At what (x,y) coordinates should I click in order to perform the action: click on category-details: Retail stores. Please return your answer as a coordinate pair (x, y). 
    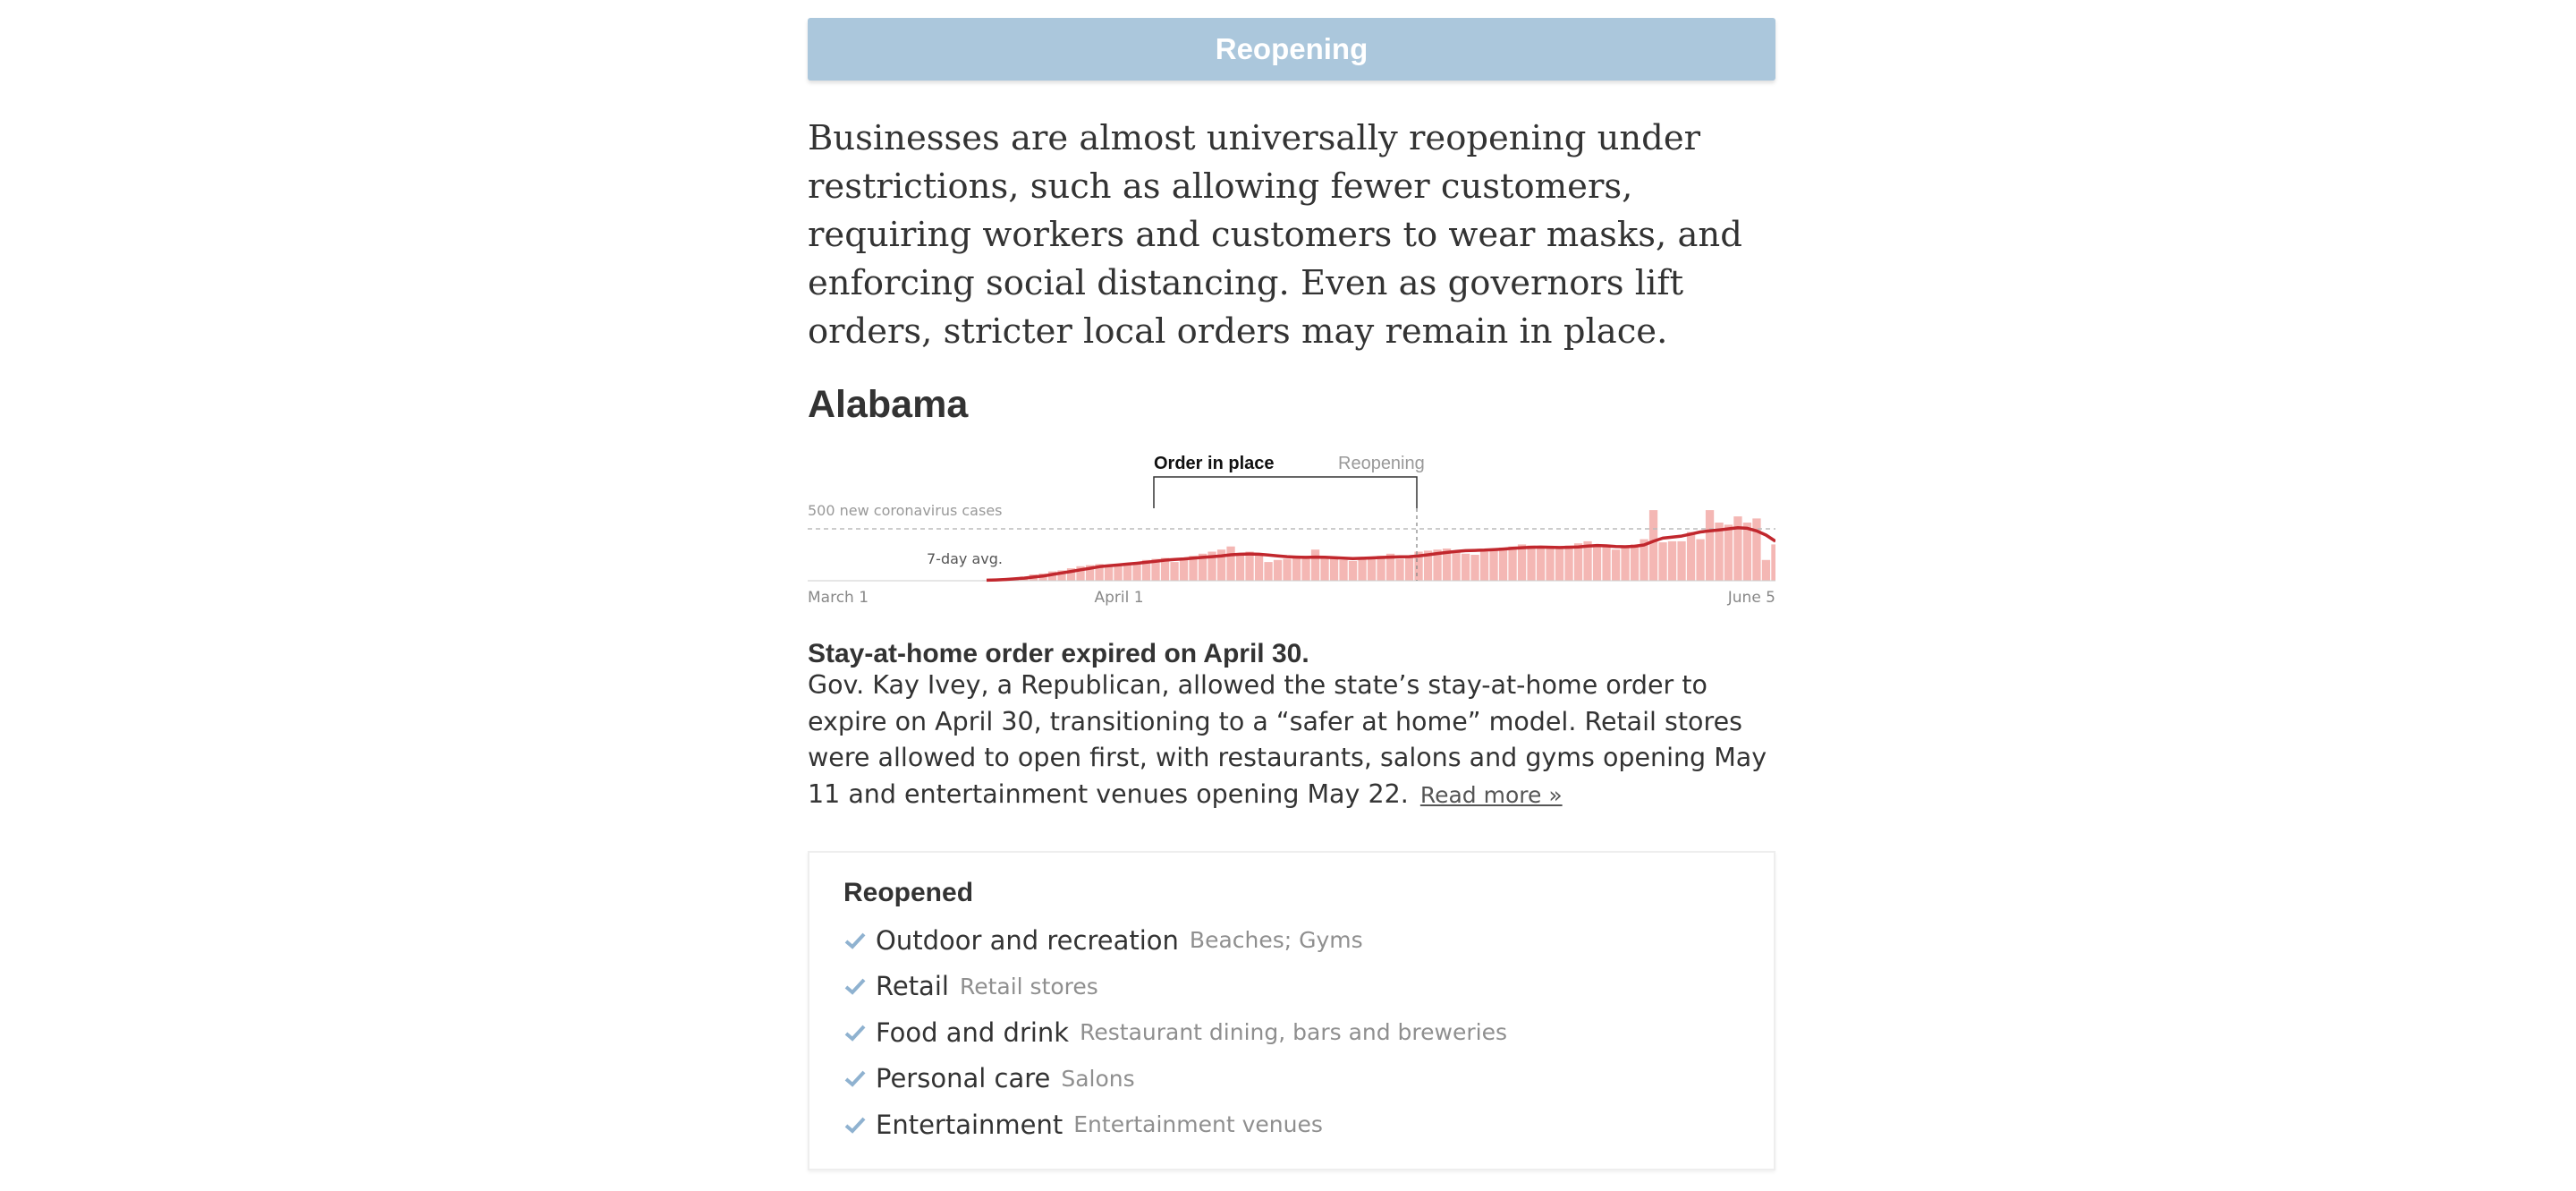
    Looking at the image, I should click on (1028, 986).